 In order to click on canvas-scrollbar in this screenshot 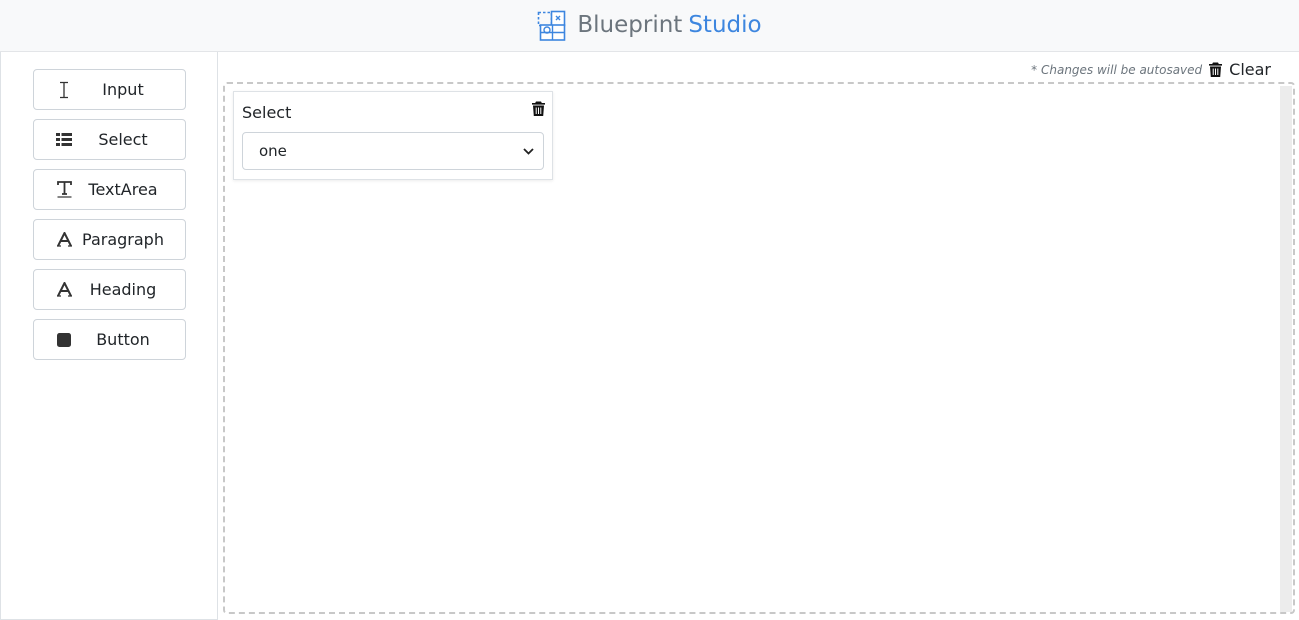, I will do `click(1286, 349)`.